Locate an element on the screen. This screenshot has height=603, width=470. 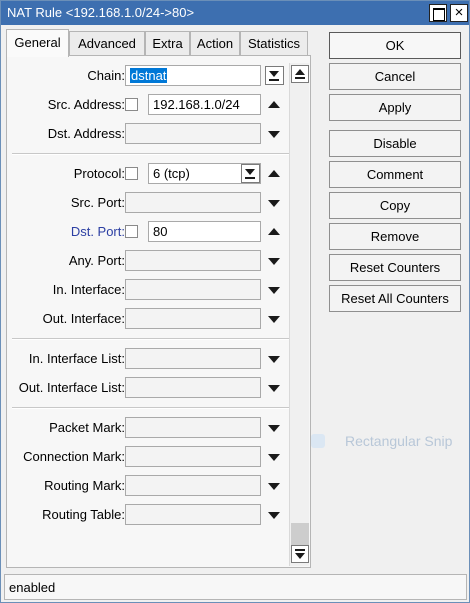
close-icon: × is located at coordinates (459, 12).